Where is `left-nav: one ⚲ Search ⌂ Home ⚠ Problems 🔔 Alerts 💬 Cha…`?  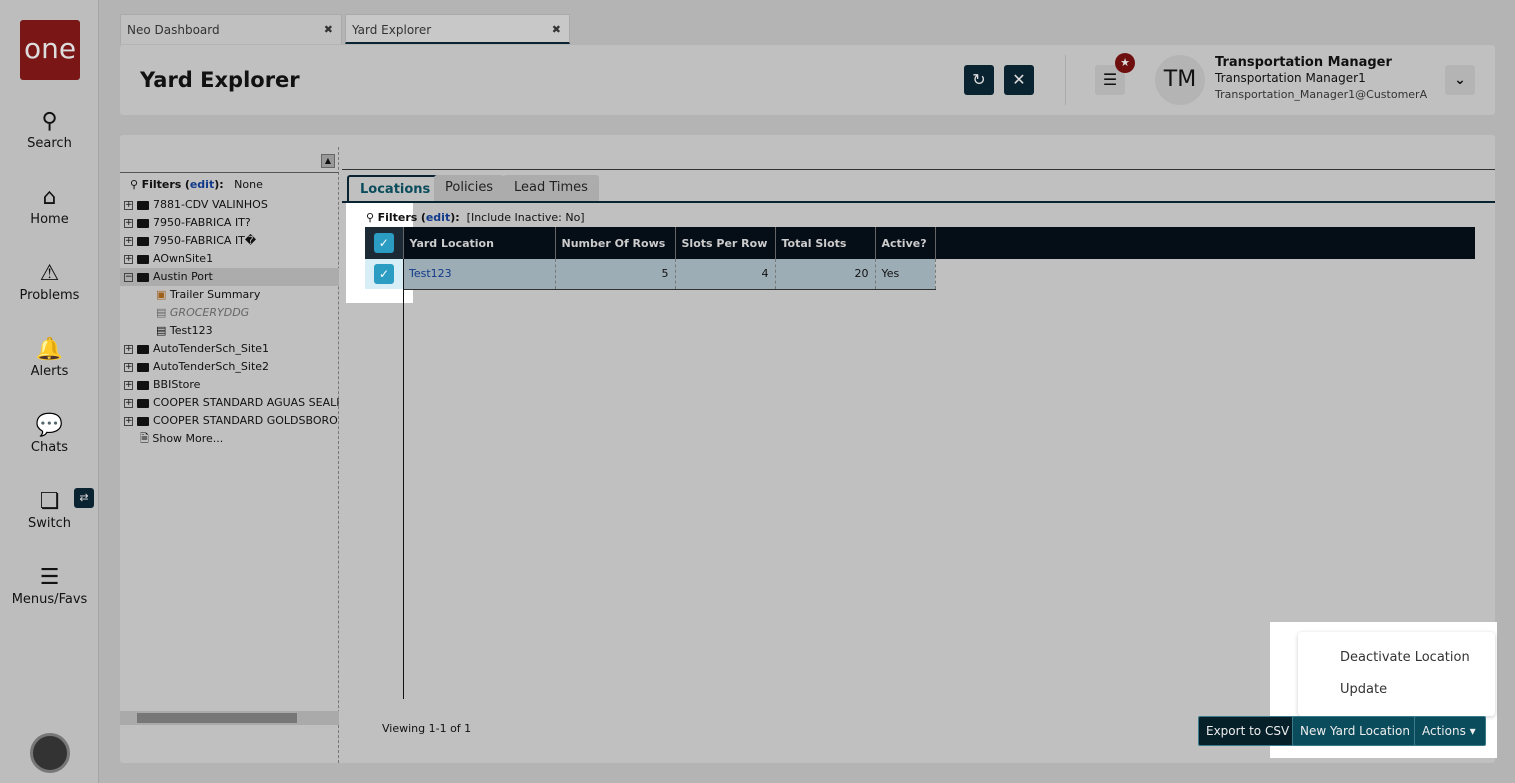
left-nav: one ⚲ Search ⌂ Home ⚠ Problems 🔔 Alerts 💬 Cha… is located at coordinates (49, 391).